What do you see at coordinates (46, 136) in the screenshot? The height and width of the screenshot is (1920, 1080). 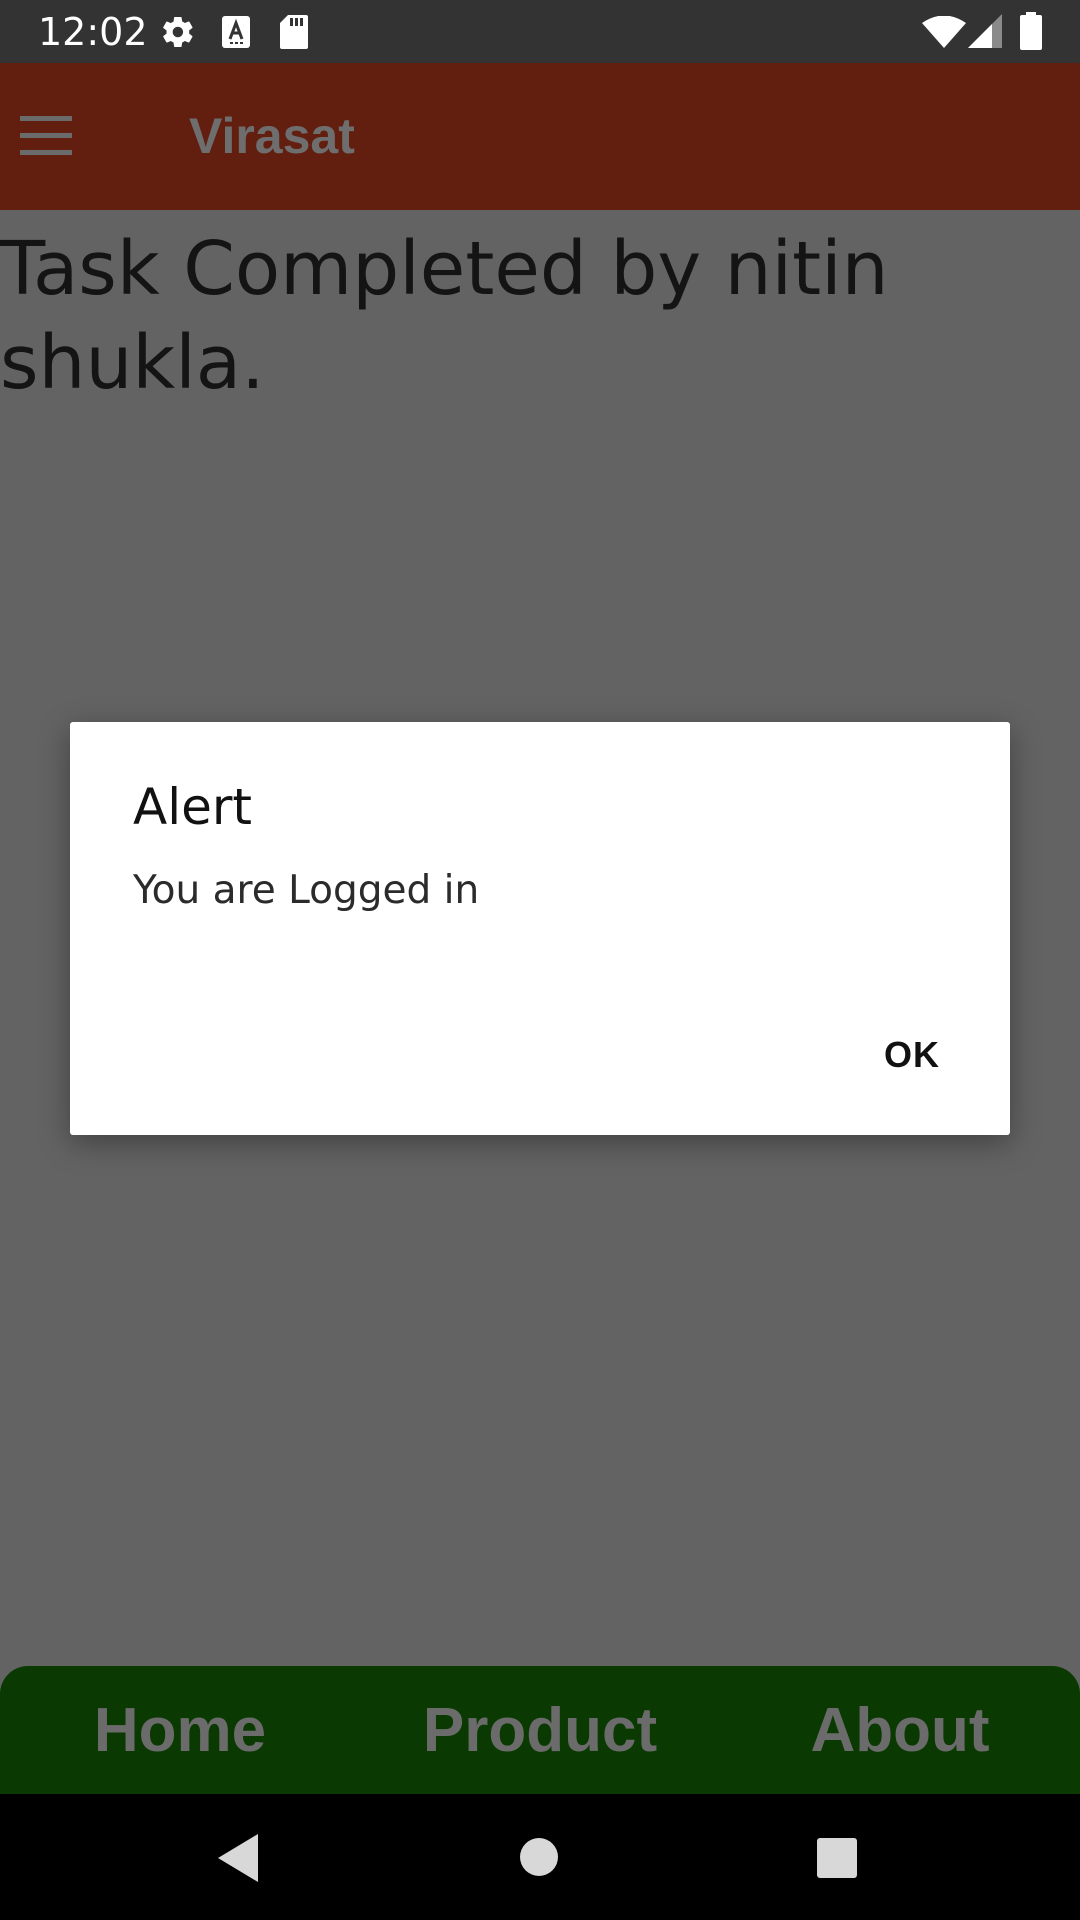 I see `hamburger-menu-icon` at bounding box center [46, 136].